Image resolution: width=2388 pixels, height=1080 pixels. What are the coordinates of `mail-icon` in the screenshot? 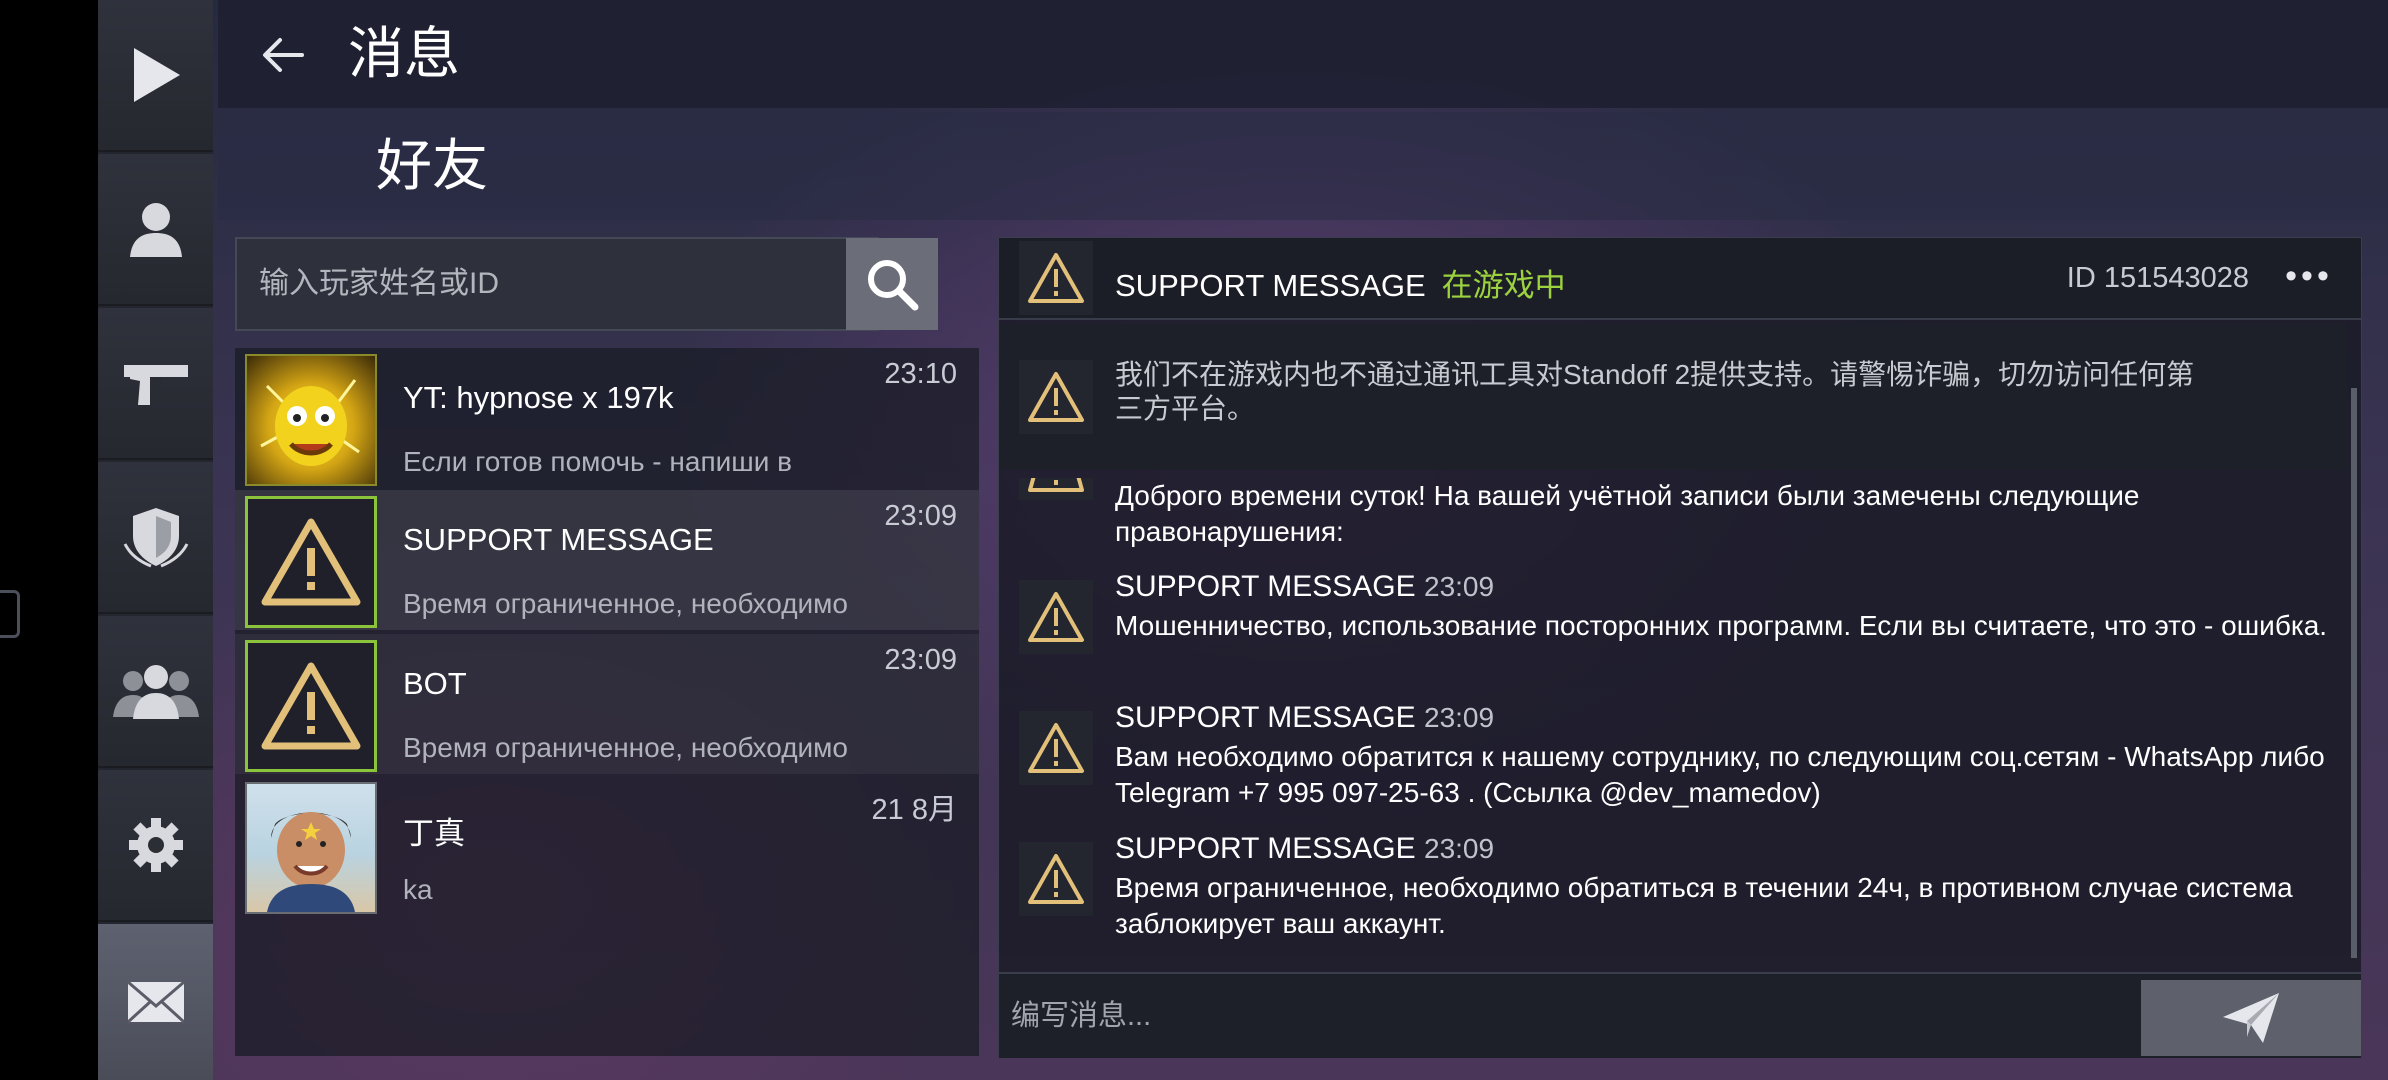 It's located at (155, 1002).